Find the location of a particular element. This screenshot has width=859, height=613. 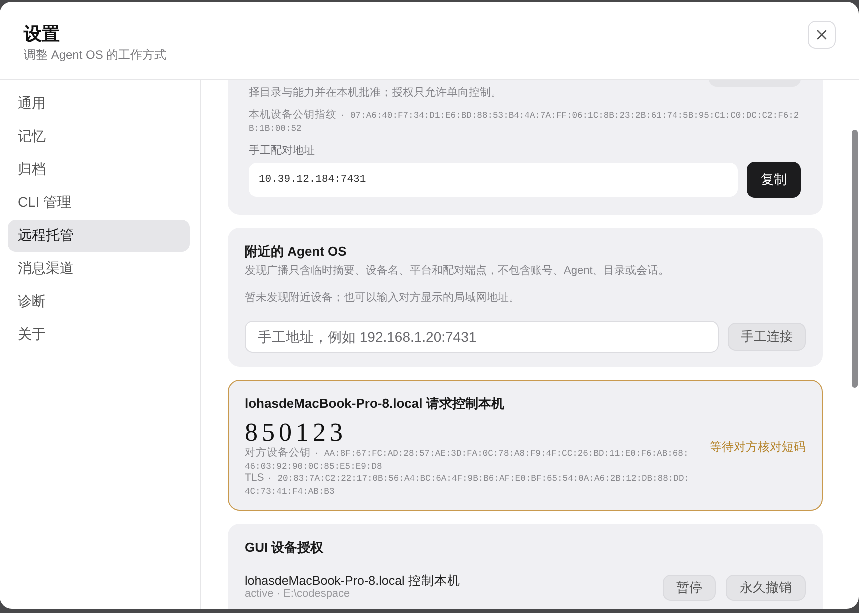

sidebar-item: 远程托管 is located at coordinates (99, 236).